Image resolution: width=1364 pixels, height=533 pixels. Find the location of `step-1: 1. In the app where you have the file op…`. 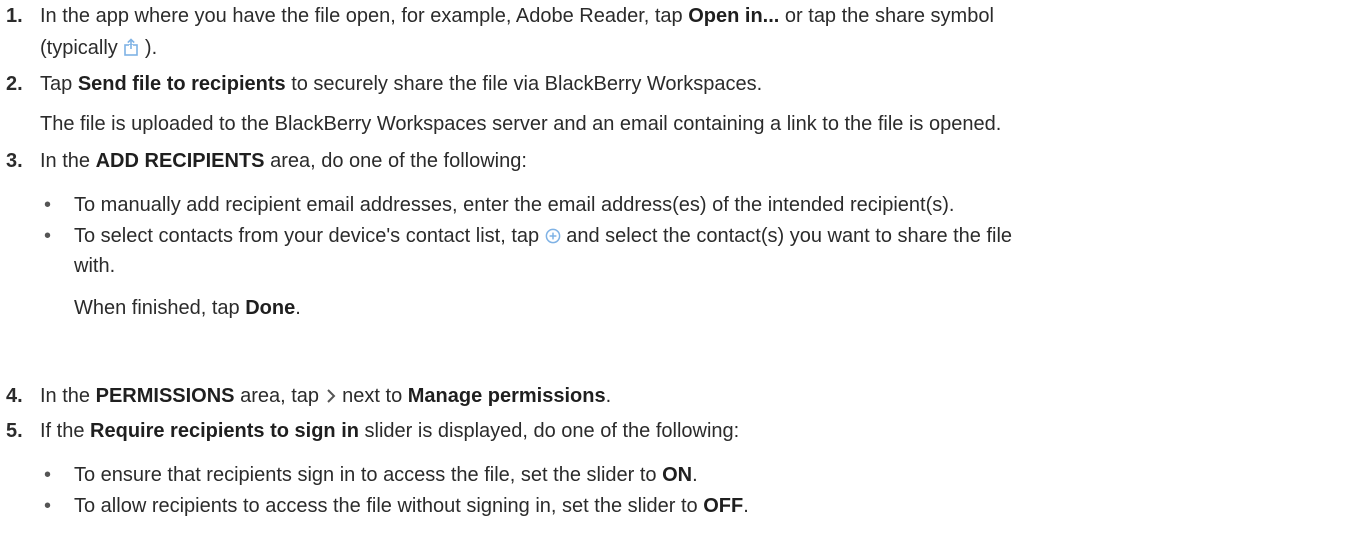

step-1: 1. In the app where you have the file op… is located at coordinates (497, 33).